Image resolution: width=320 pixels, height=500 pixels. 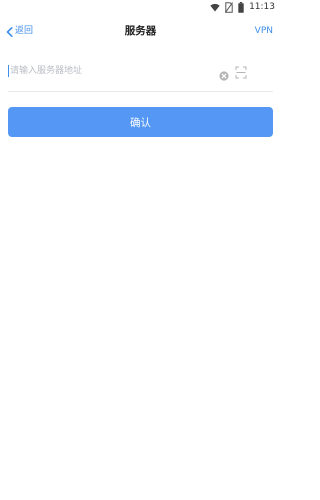 What do you see at coordinates (229, 7) in the screenshot?
I see `no-sim-icon` at bounding box center [229, 7].